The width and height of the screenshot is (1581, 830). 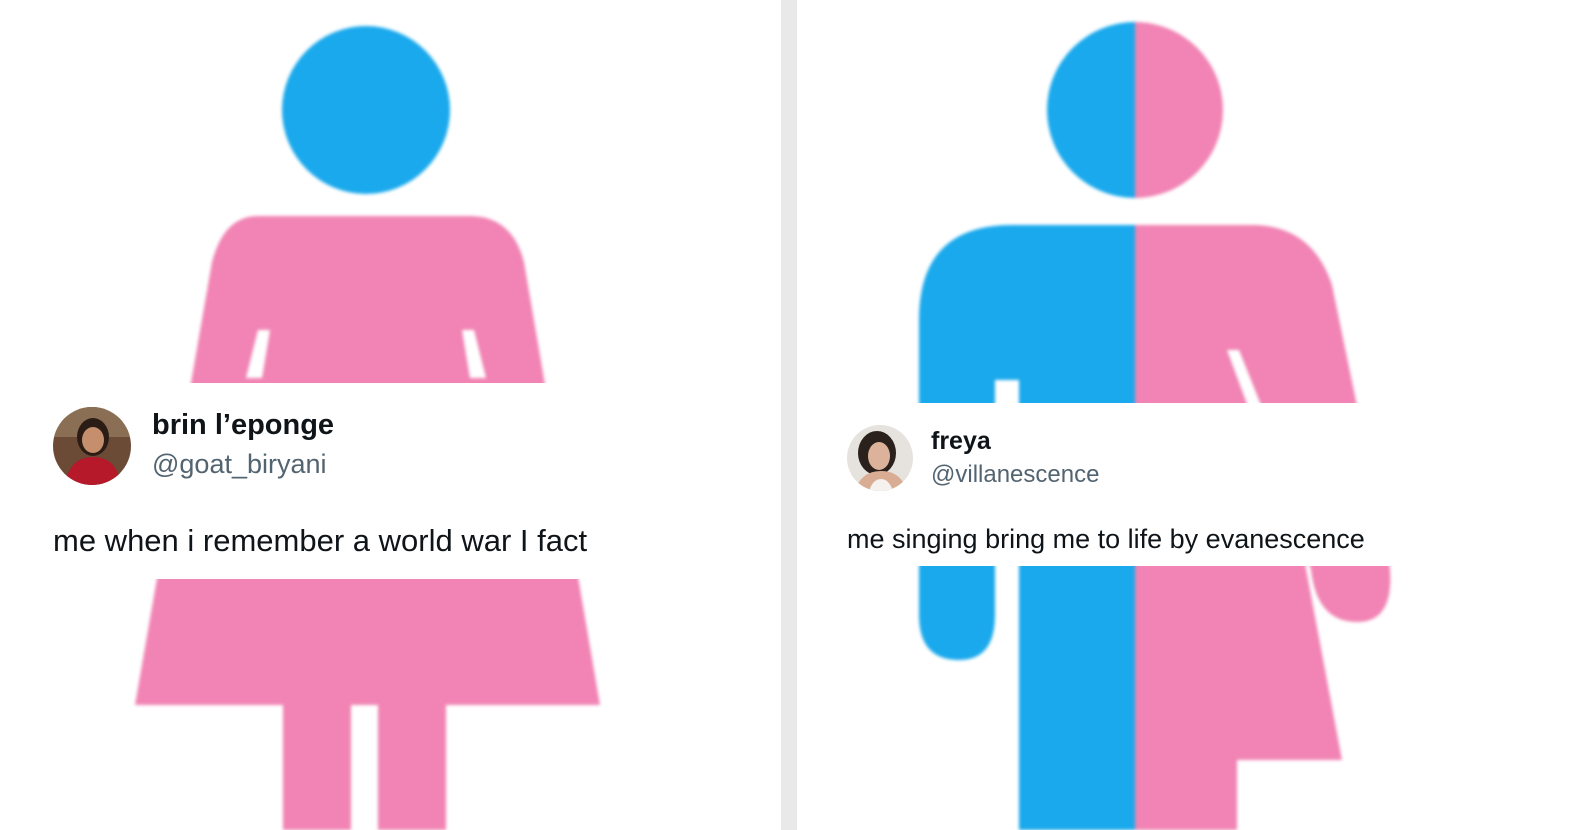 What do you see at coordinates (317, 765) in the screenshot?
I see `female-figure-leg-left` at bounding box center [317, 765].